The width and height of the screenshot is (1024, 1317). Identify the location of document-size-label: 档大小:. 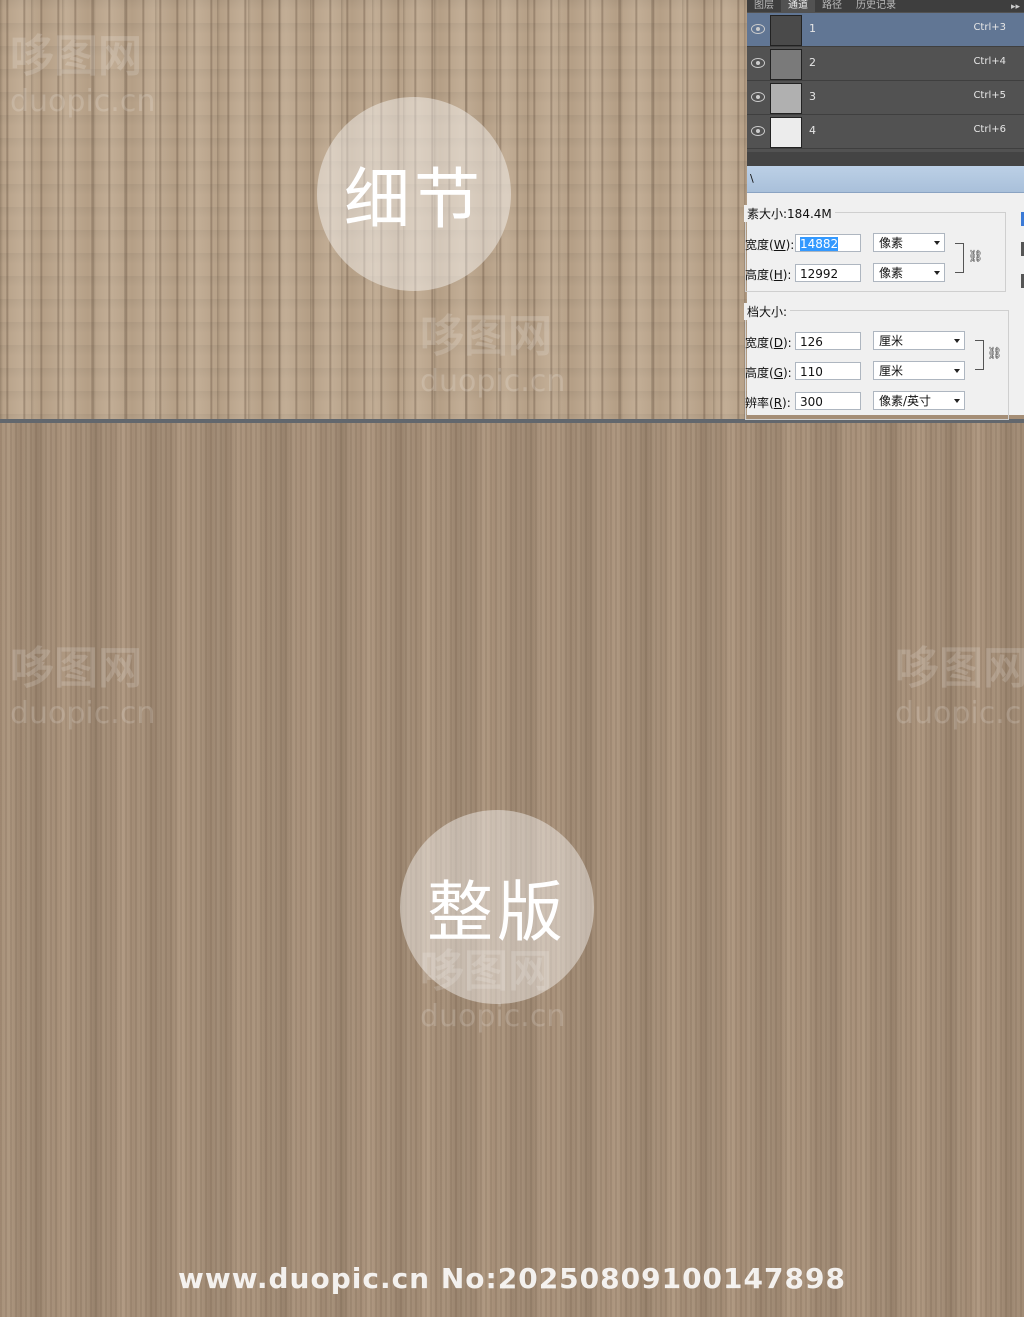
(767, 311).